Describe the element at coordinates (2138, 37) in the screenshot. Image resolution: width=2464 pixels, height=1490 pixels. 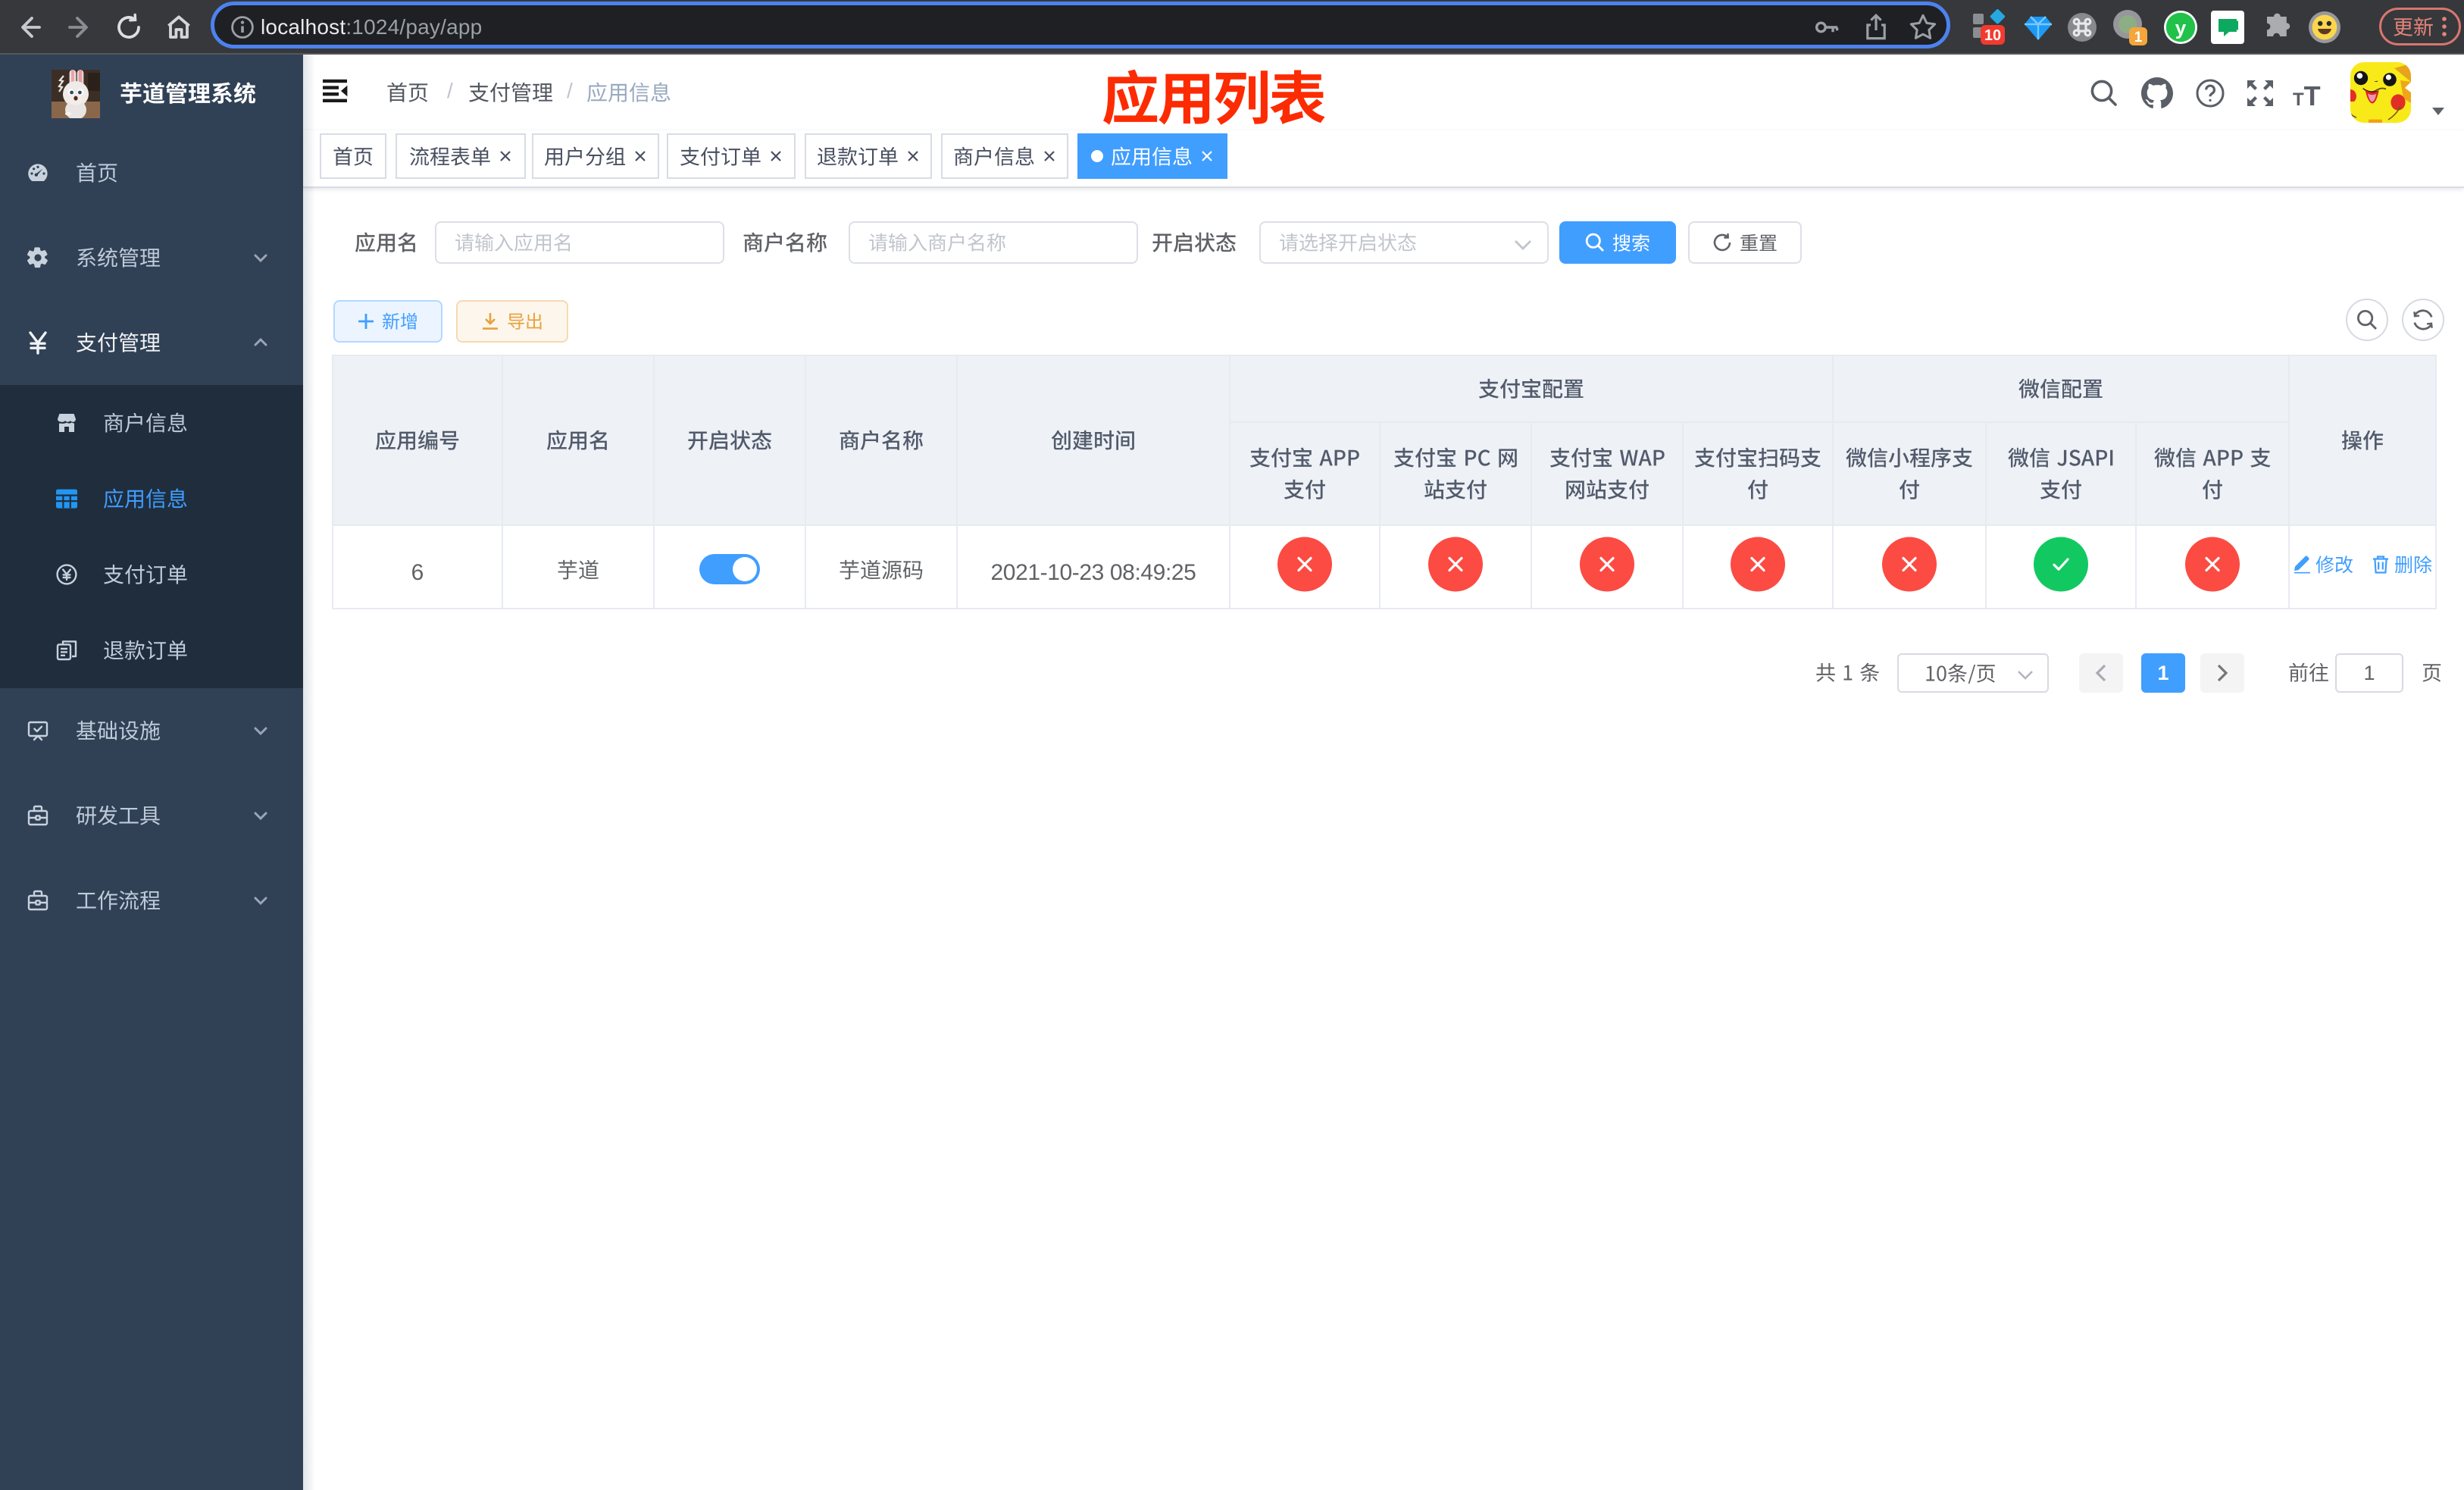
I see `svg-text: 1` at that location.